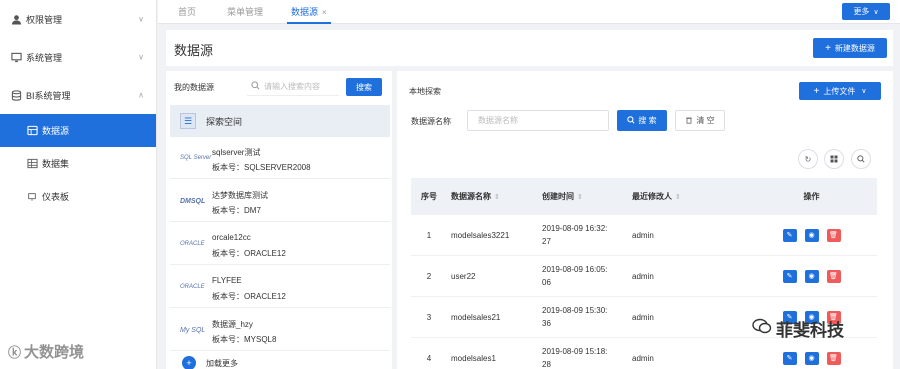 This screenshot has width=900, height=369. I want to click on time-line: 2019-08-09 15:30:, so click(575, 310).